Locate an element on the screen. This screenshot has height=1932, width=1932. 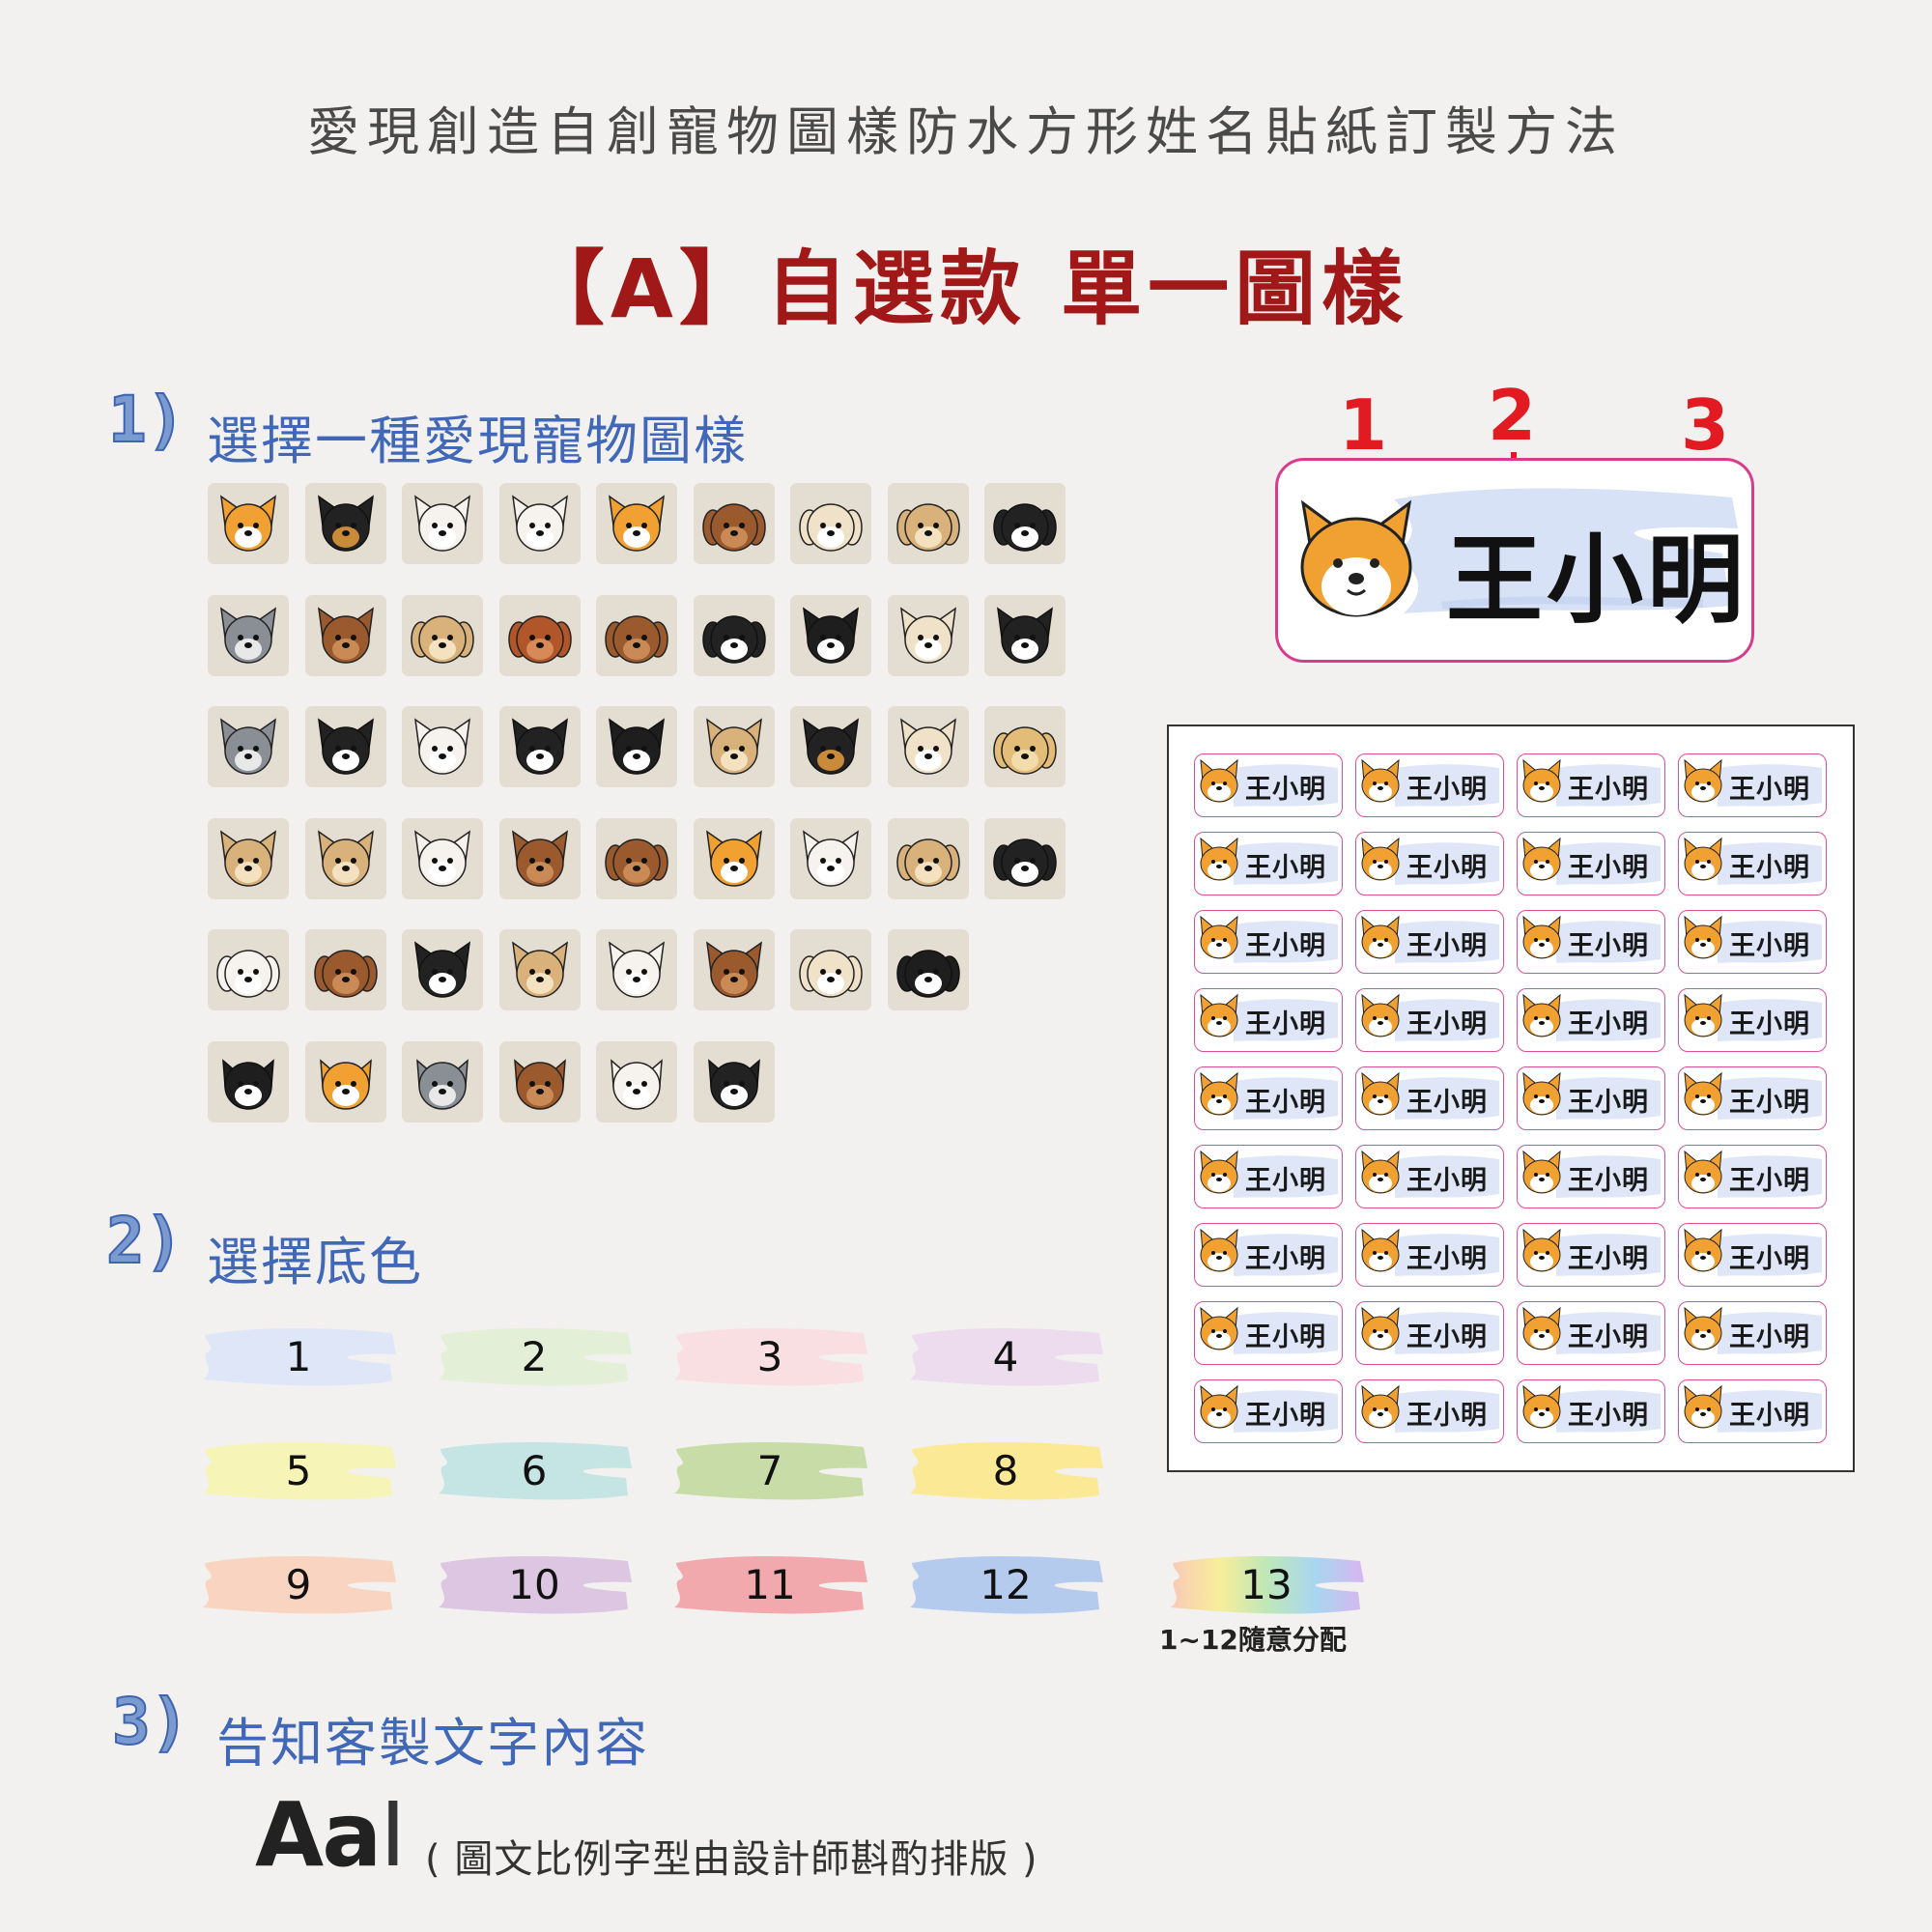
color-swatch-9: 9 is located at coordinates (298, 1584).